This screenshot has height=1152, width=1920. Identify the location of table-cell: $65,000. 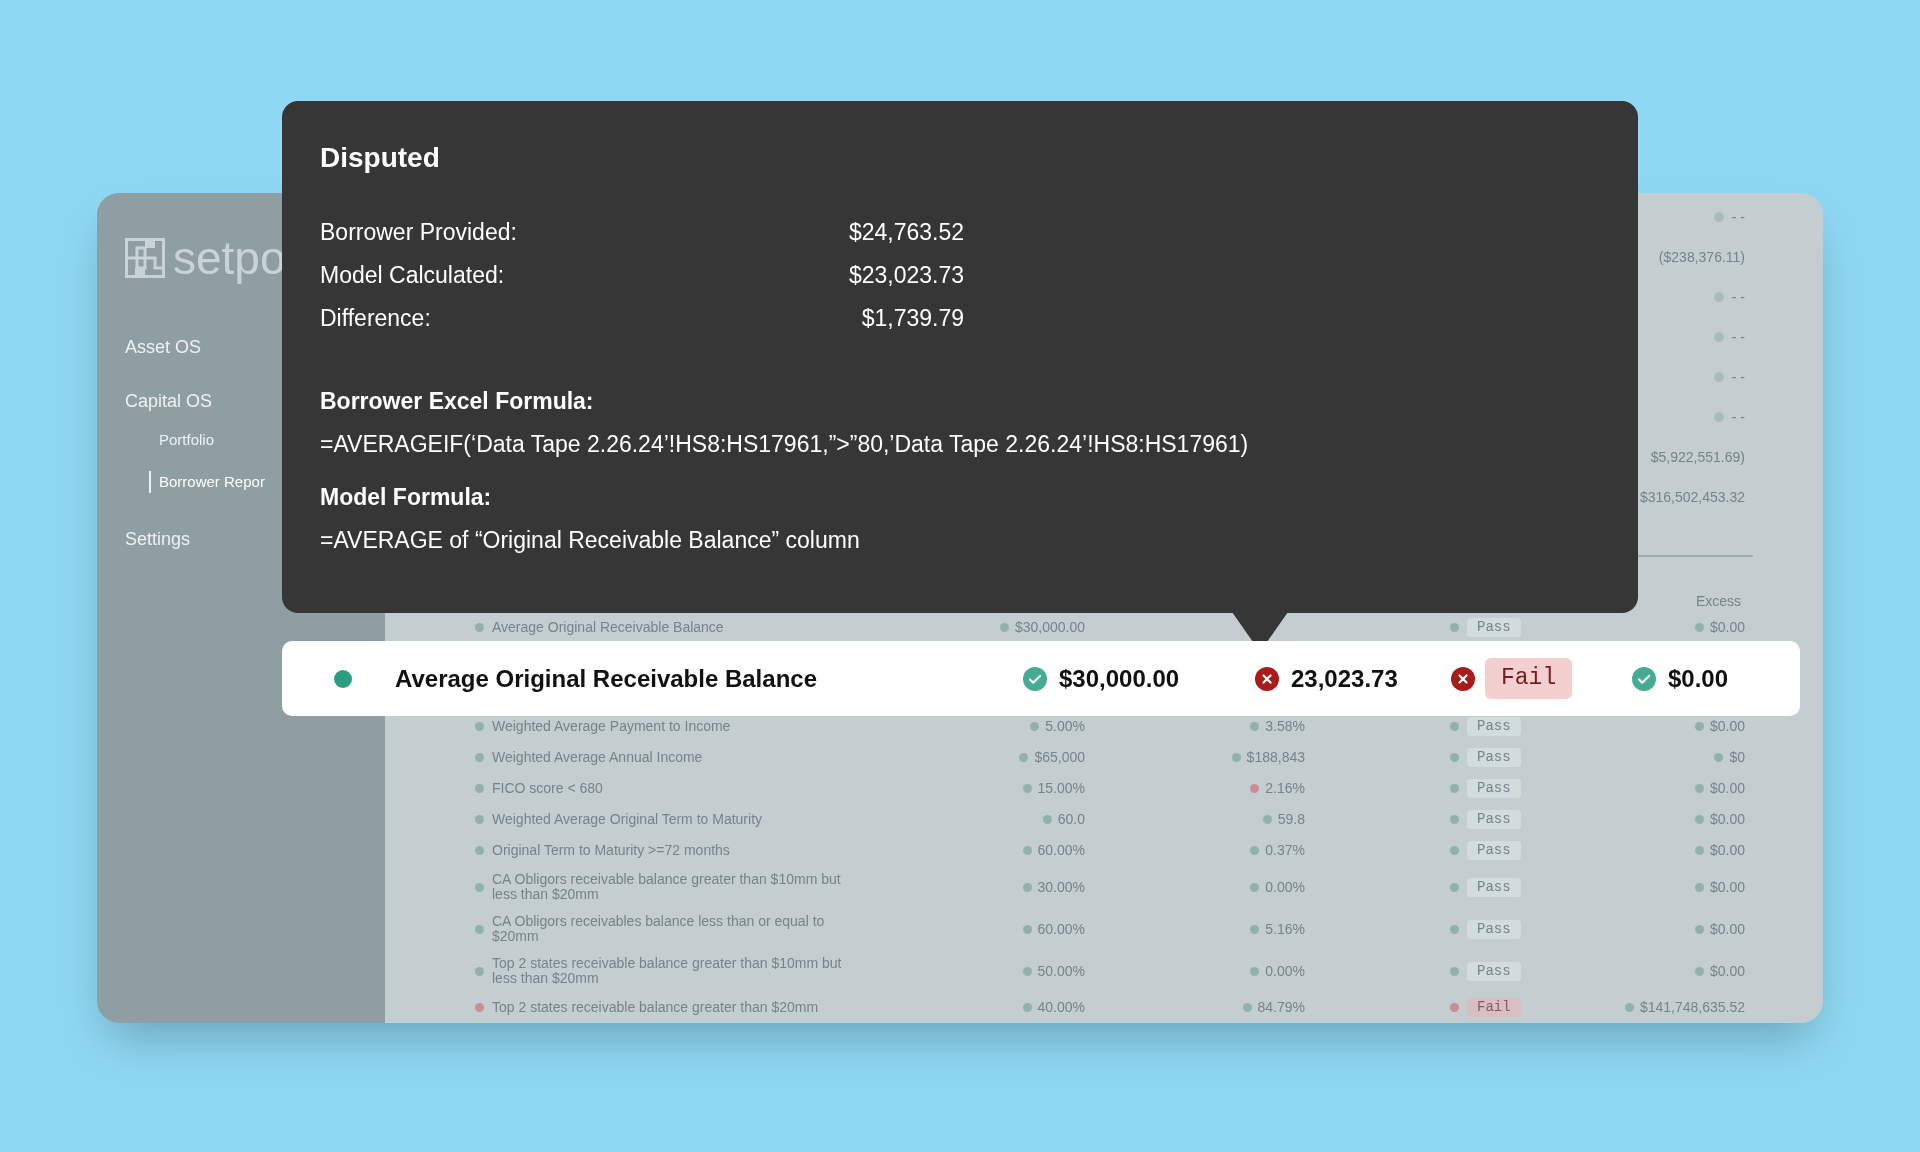
(1059, 757).